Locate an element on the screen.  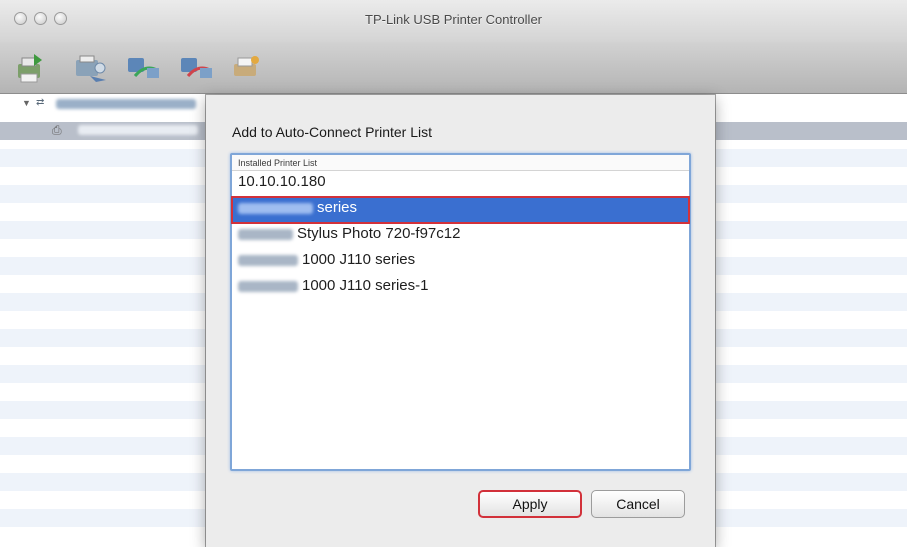
printer-list-item: 1000 J110 series is located at coordinates (460, 262).